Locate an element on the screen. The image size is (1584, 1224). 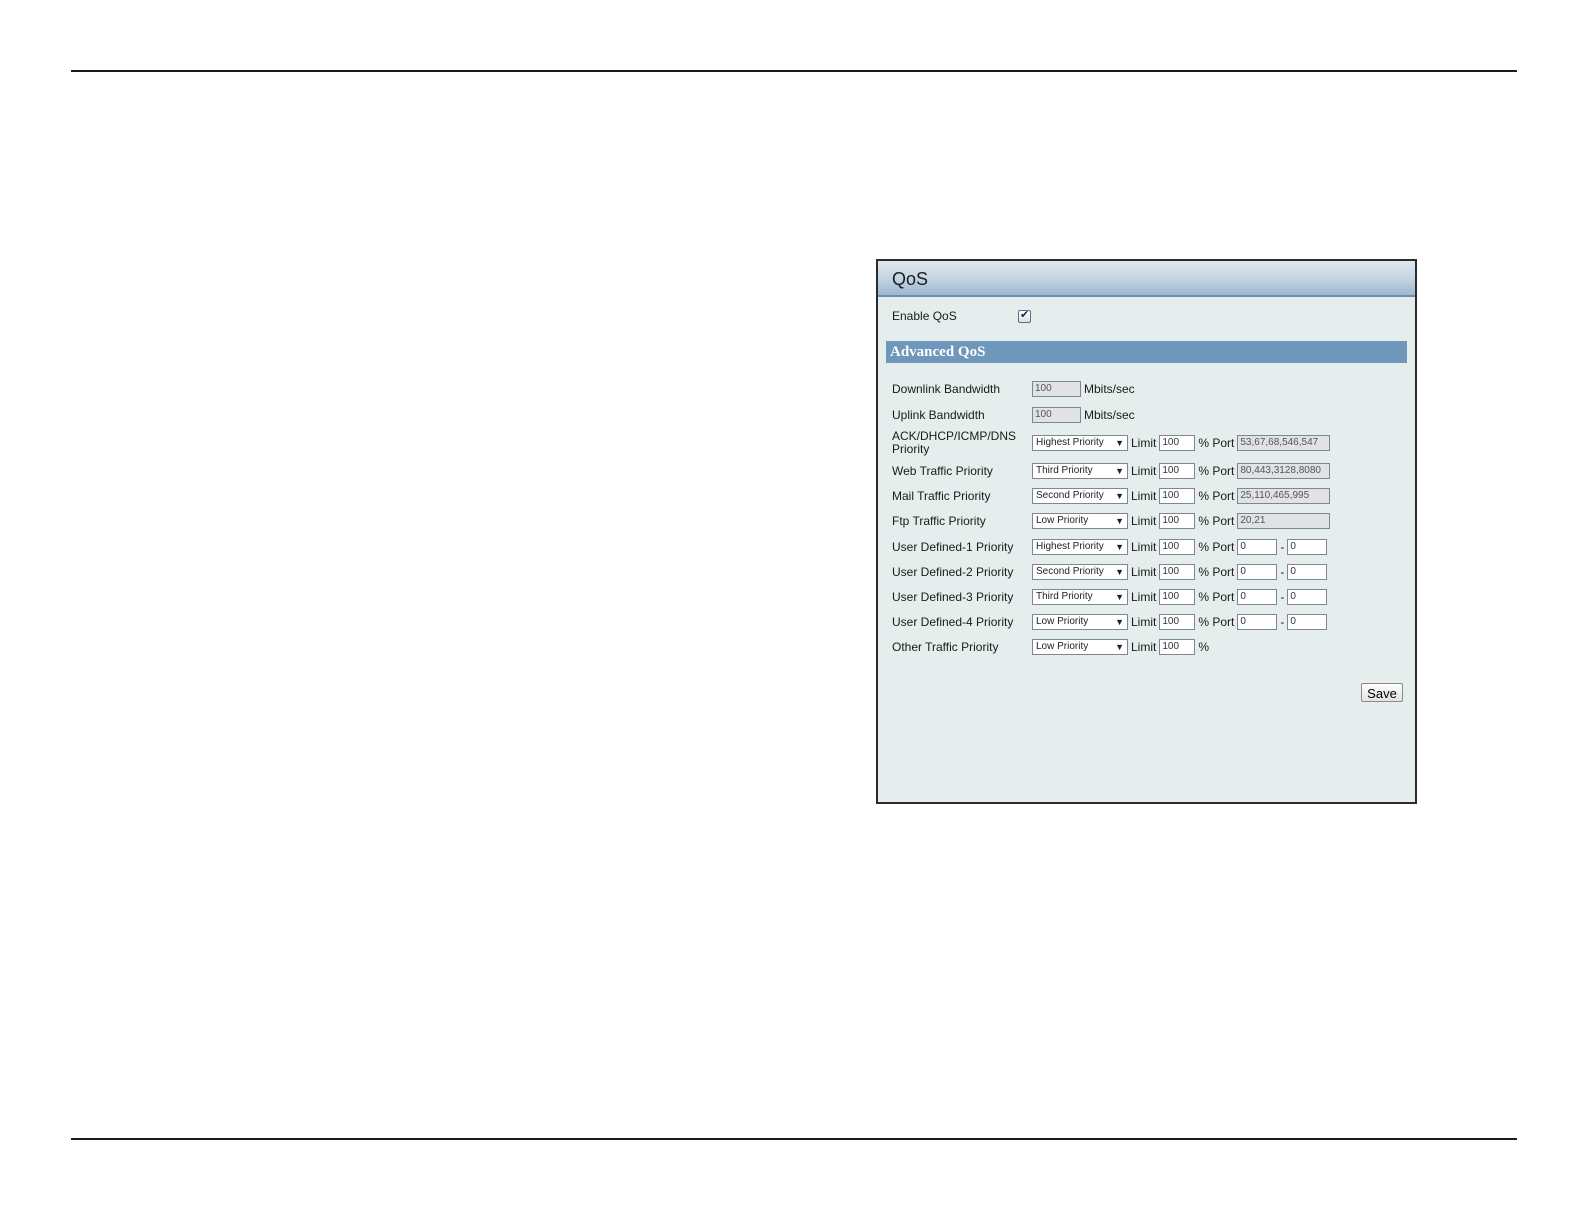
other-traffic-value: Low Priority is located at coordinates (1062, 646).